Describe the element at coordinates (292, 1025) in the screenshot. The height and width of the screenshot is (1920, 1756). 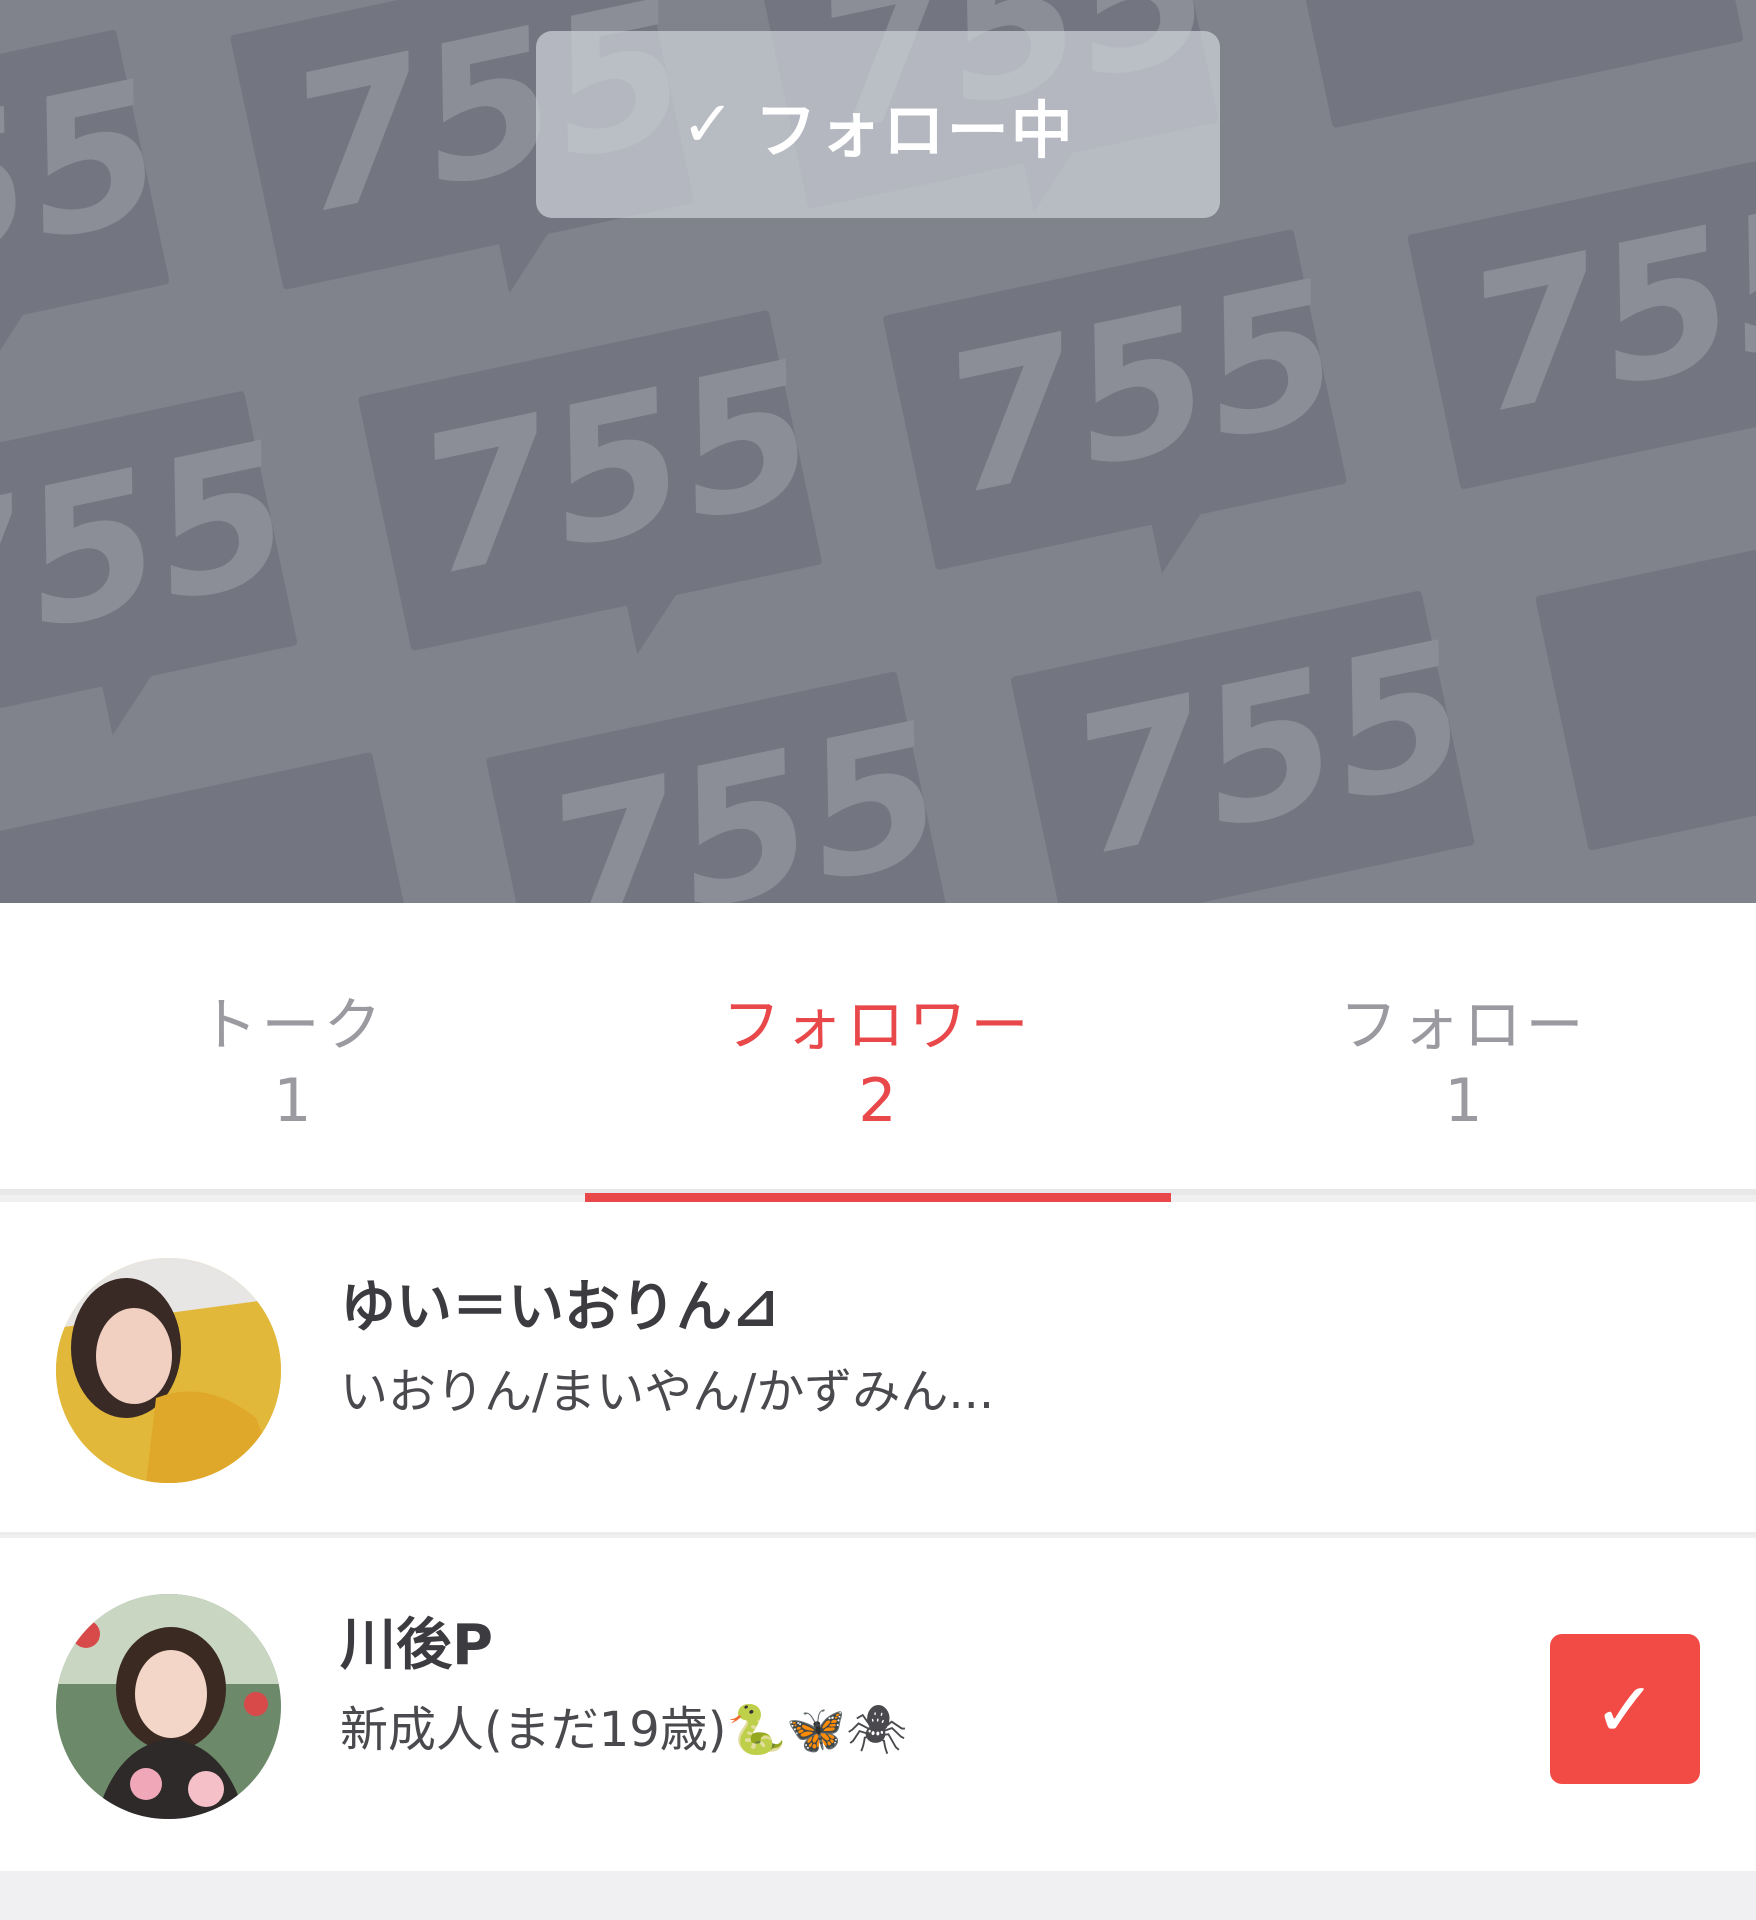
I see `tab-talk-label: トーク` at that location.